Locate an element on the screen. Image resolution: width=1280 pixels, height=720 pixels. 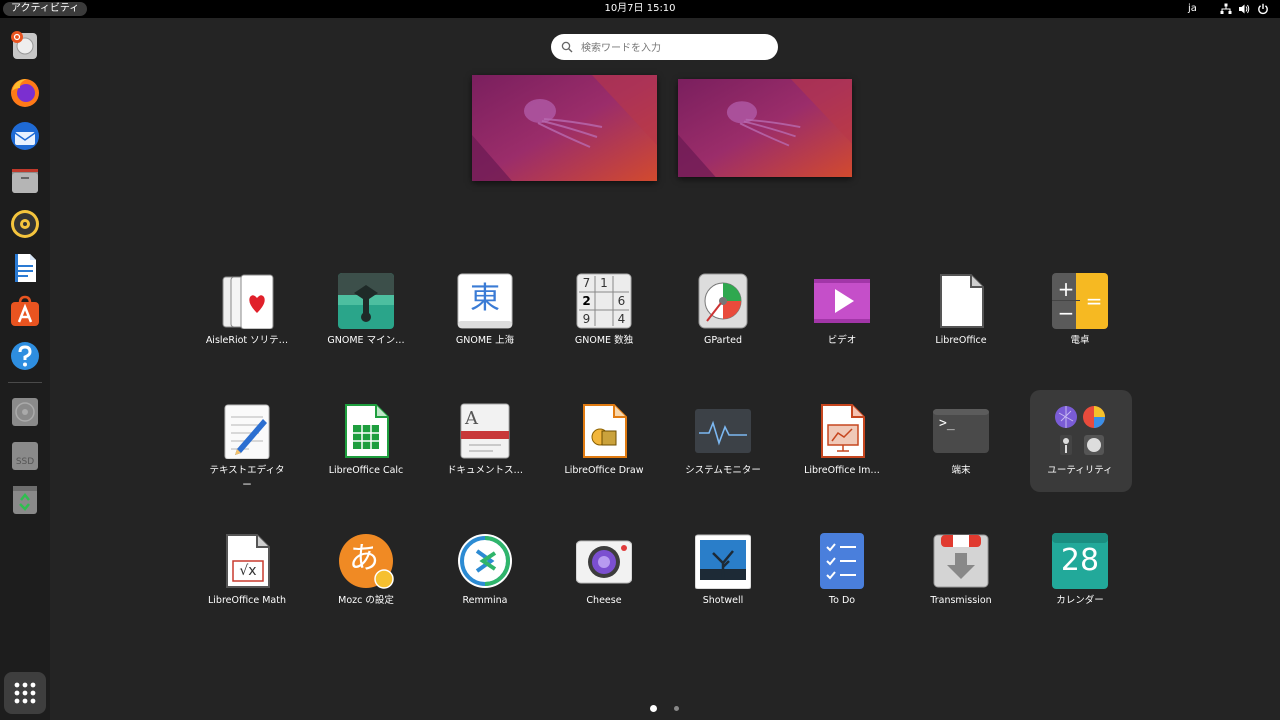
app-libreoffice: LibreOffice is located at coordinates (961, 320).